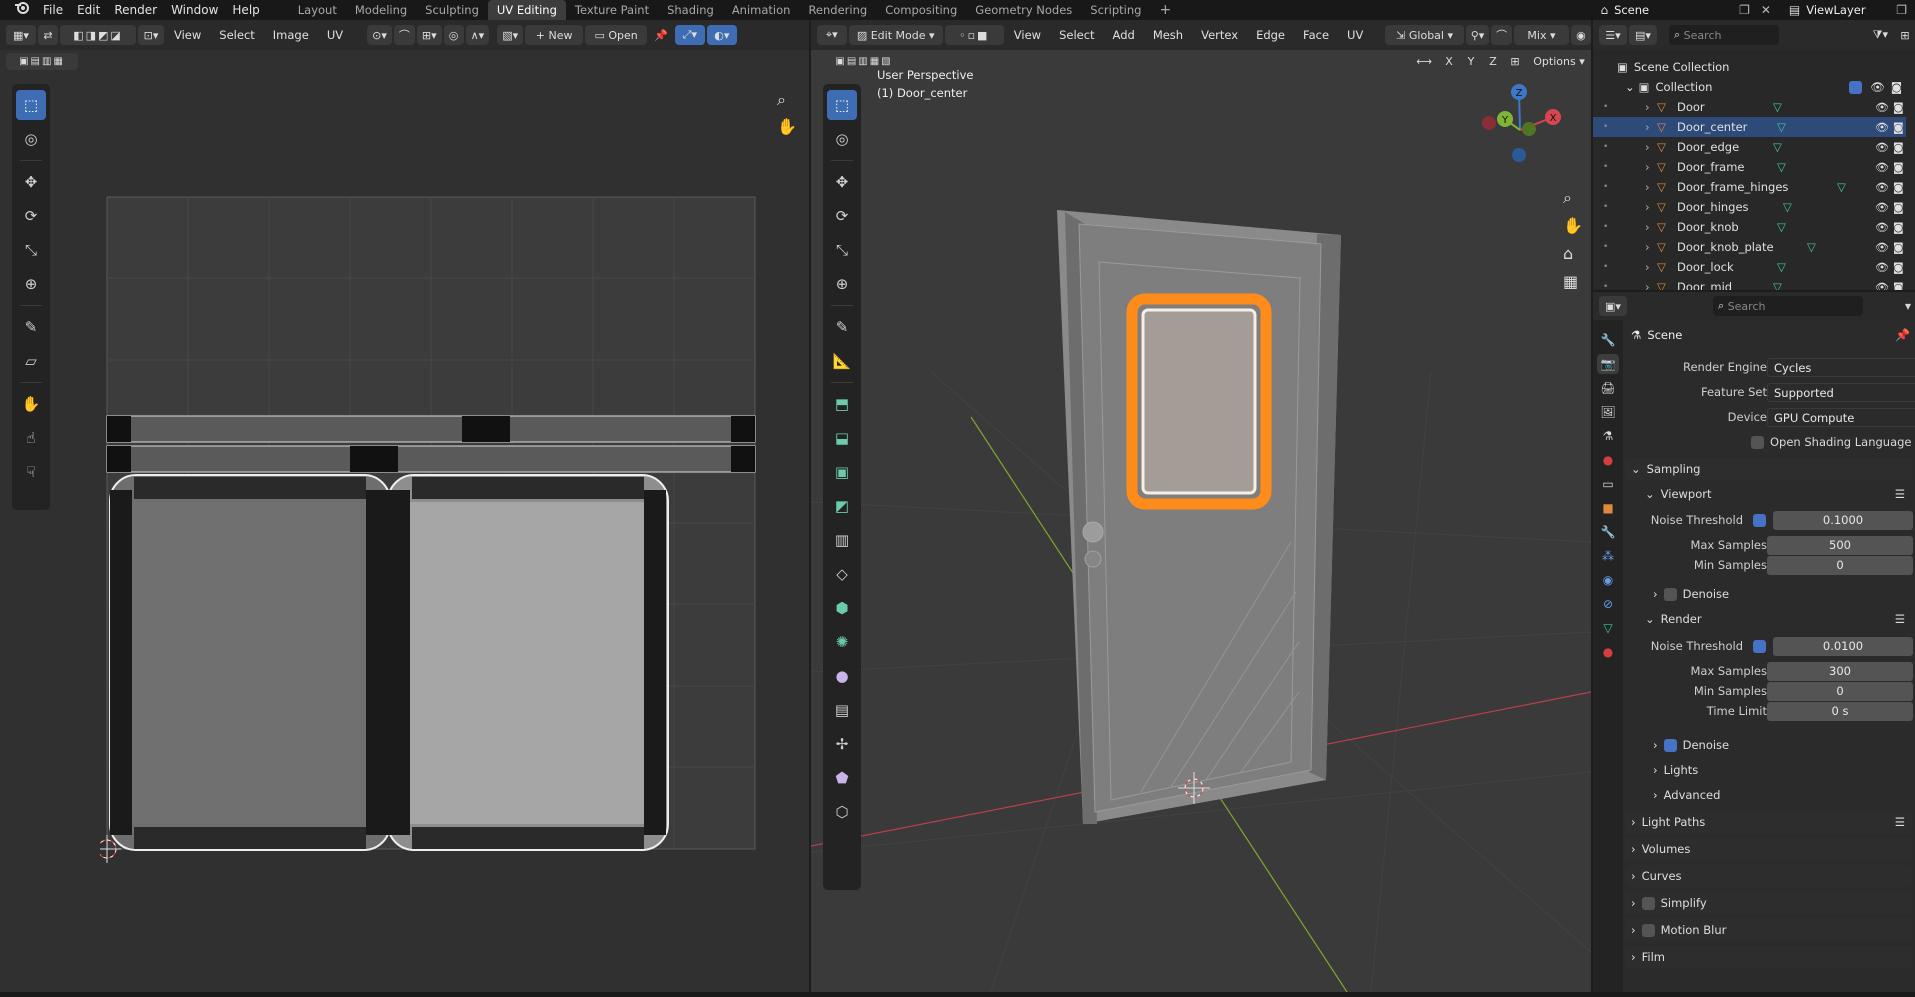  Describe the element at coordinates (1613, 306) in the screenshot. I see `properties-editor-icon: ▣▾` at that location.